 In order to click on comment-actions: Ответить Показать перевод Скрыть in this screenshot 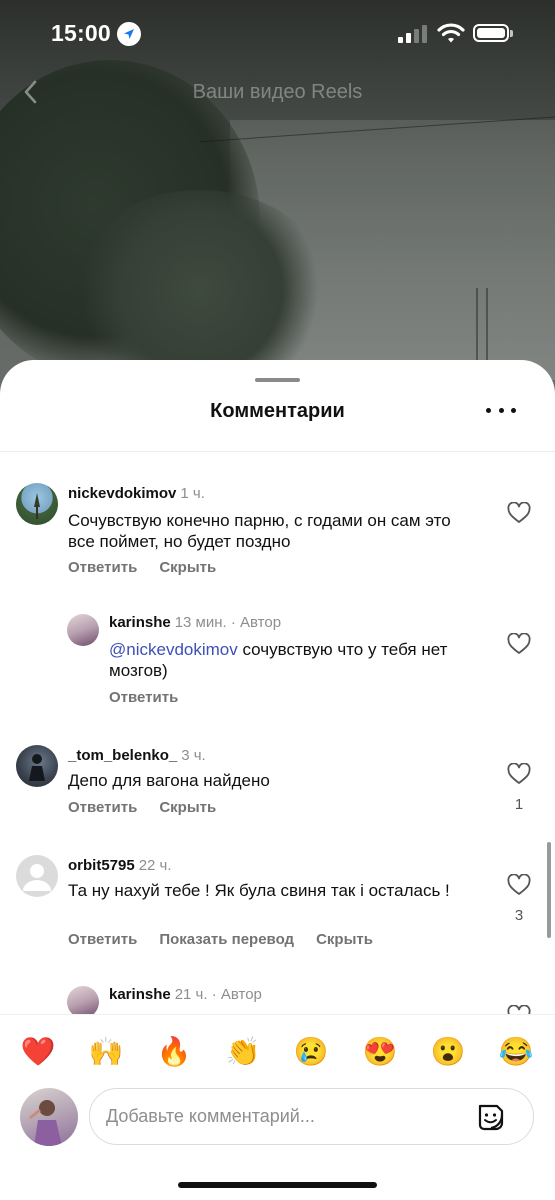, I will do `click(231, 939)`.